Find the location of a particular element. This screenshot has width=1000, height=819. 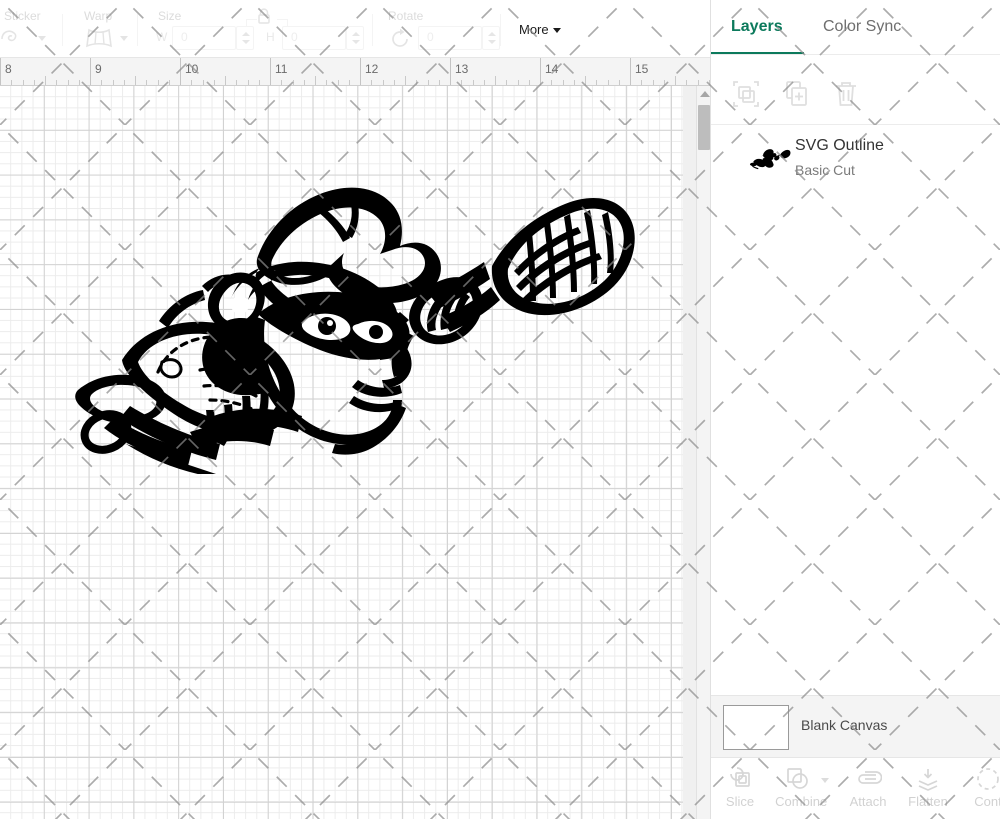

delete-icon is located at coordinates (846, 94).